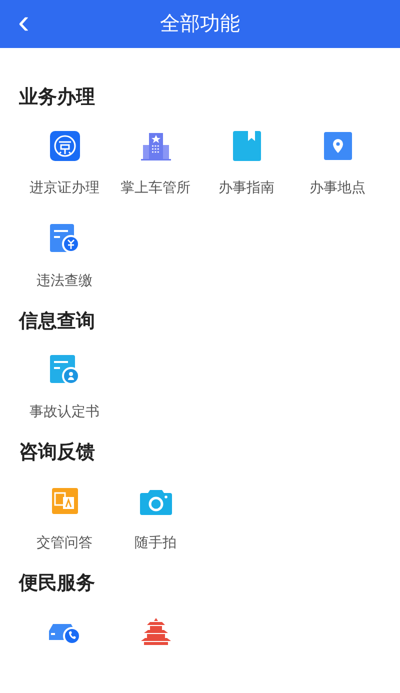 This screenshot has height=693, width=400. What do you see at coordinates (155, 525) in the screenshot?
I see `function-item: 随手拍` at bounding box center [155, 525].